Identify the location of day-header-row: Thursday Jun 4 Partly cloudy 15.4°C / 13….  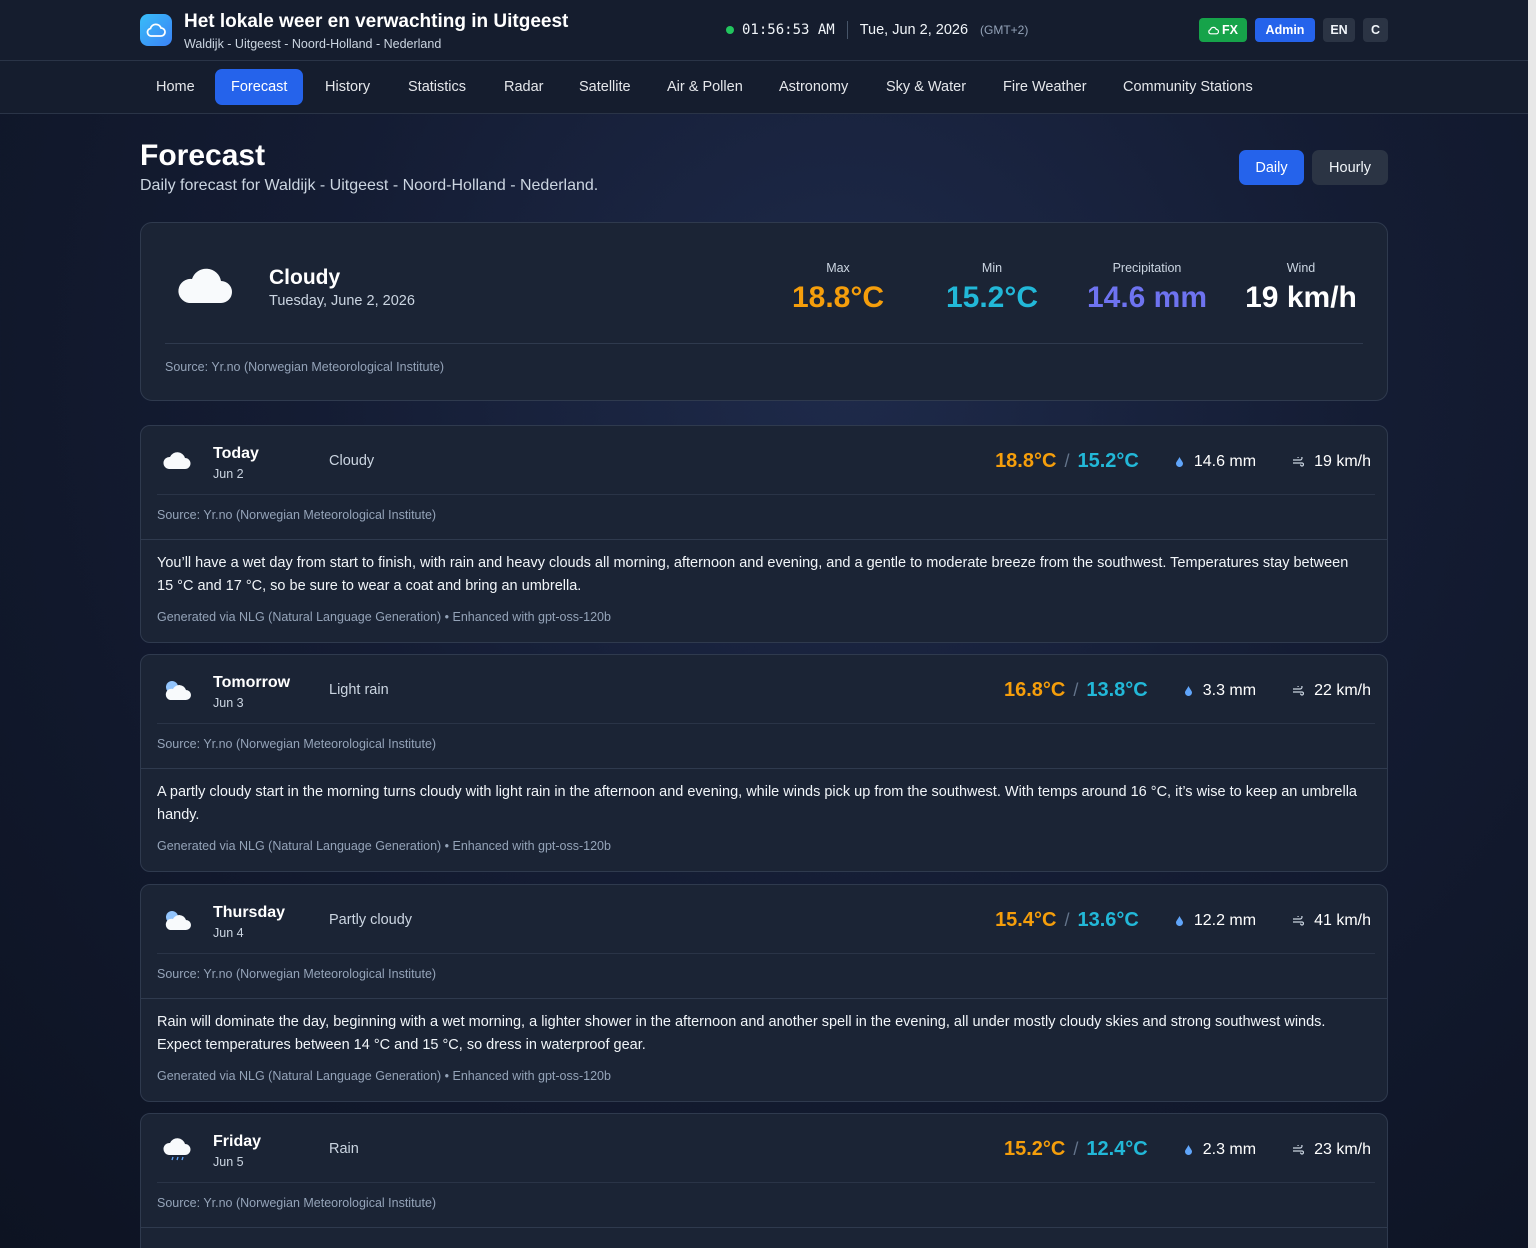
(764, 919).